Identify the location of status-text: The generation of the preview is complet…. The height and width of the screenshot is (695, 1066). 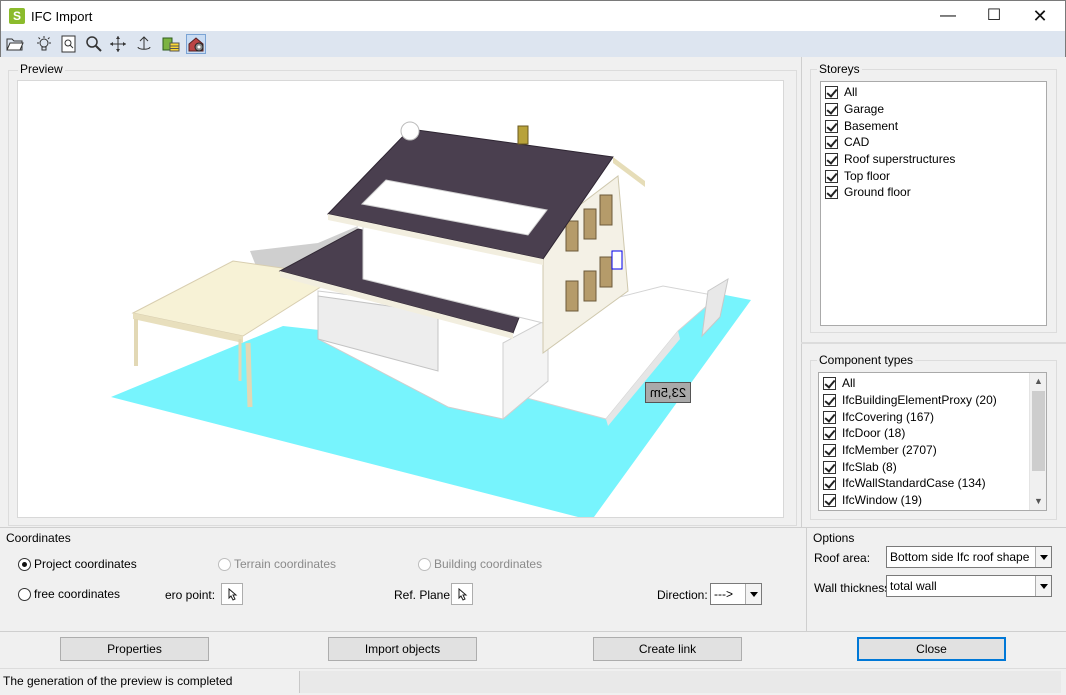
(118, 681).